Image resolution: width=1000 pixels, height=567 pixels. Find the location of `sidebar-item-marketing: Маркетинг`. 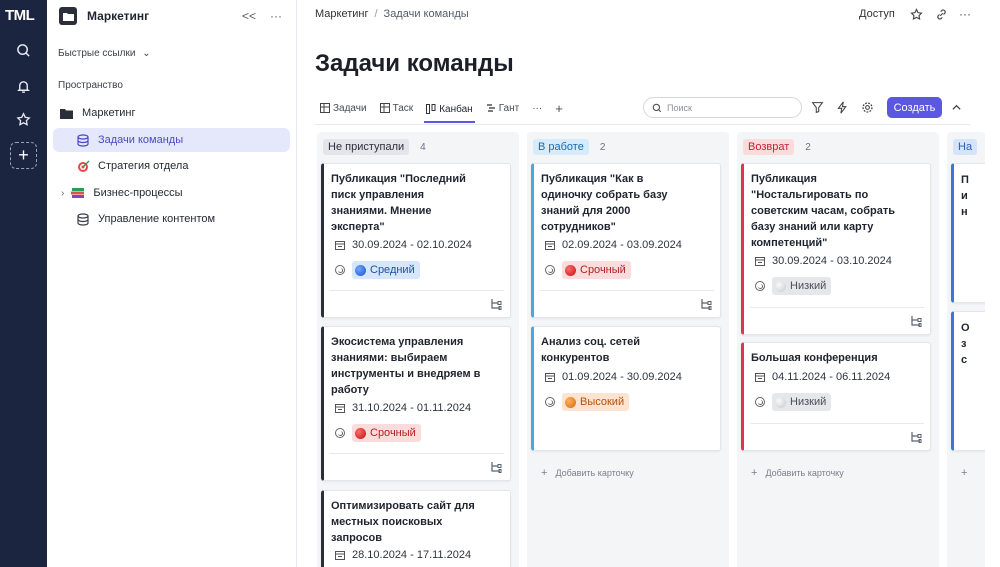

sidebar-item-marketing: Маркетинг is located at coordinates (171, 113).